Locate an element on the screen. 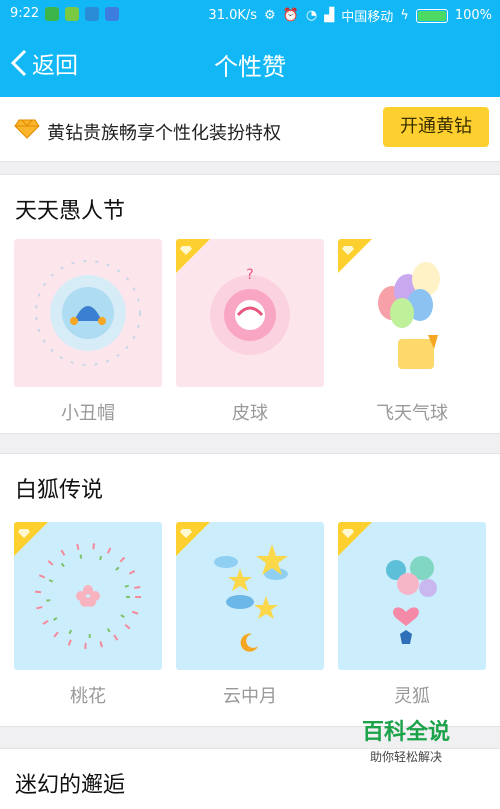  section-title: 天天愚人节 is located at coordinates (70, 211).